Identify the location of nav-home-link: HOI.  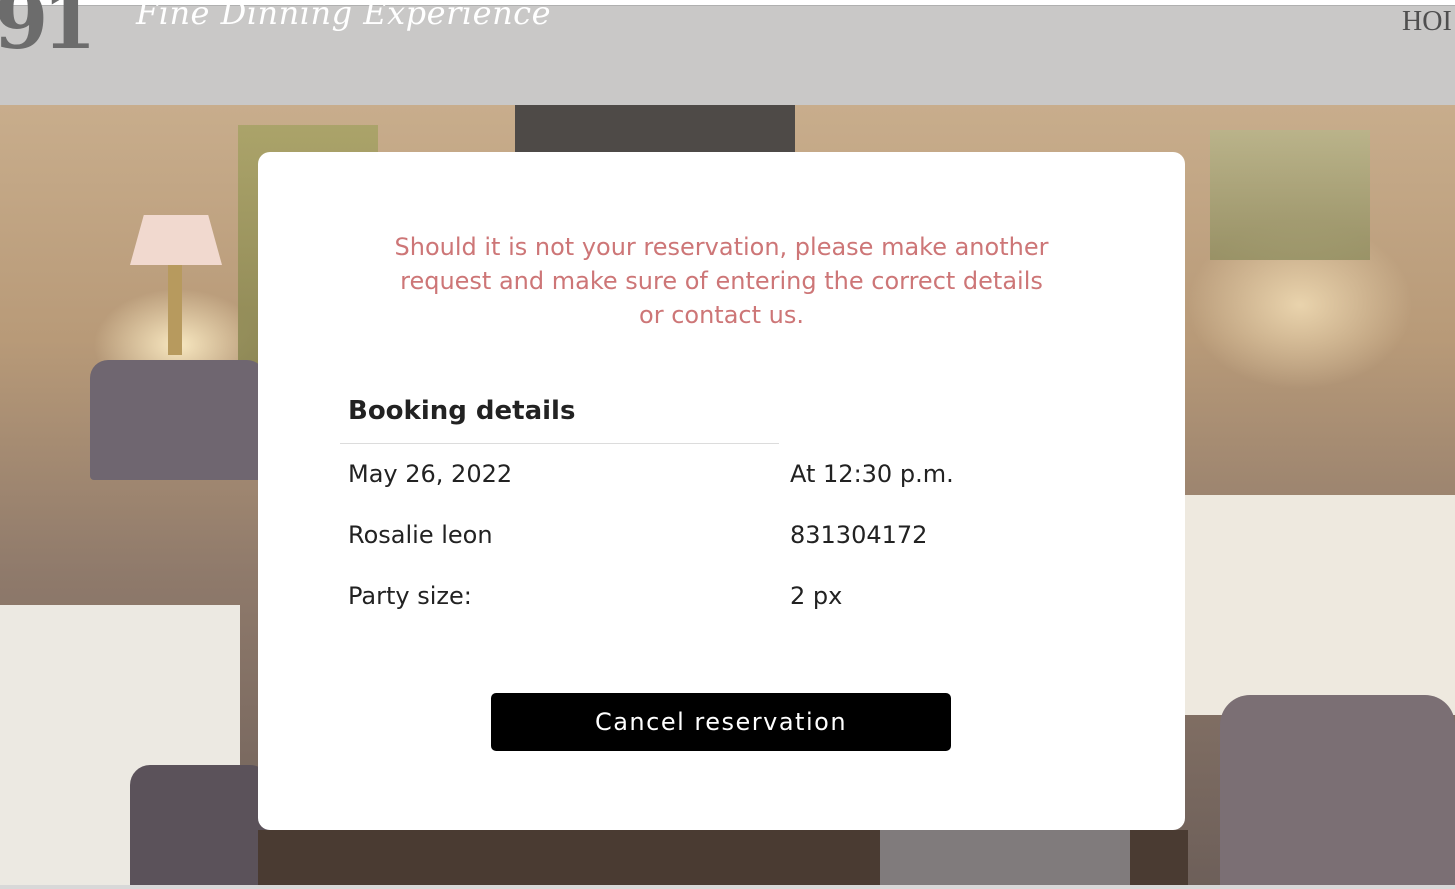
(1427, 22).